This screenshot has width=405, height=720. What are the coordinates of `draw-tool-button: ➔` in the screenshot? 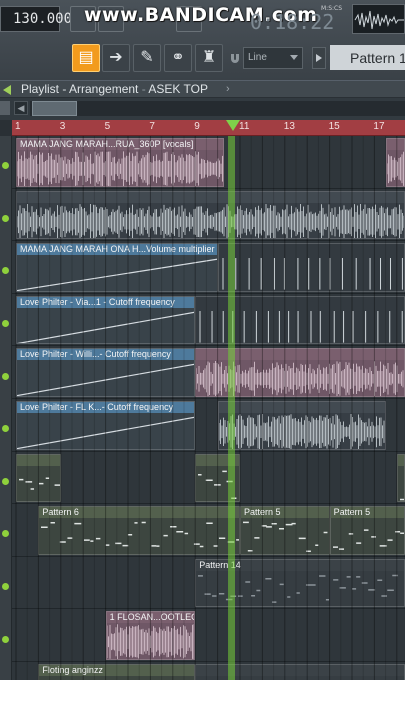 It's located at (116, 58).